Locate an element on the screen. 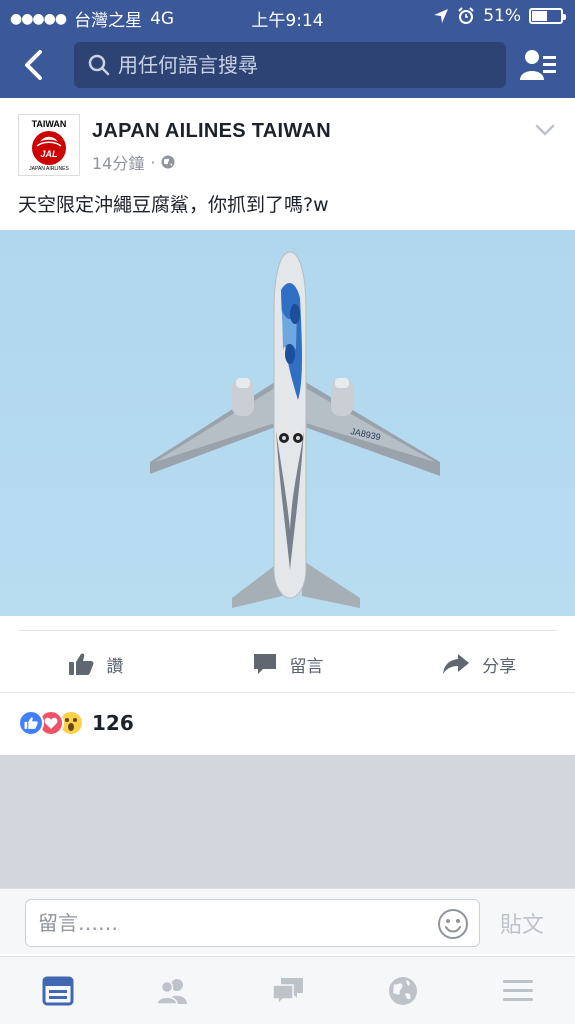 This screenshot has height=1024, width=575. comment-composer: 貼文 is located at coordinates (287, 921).